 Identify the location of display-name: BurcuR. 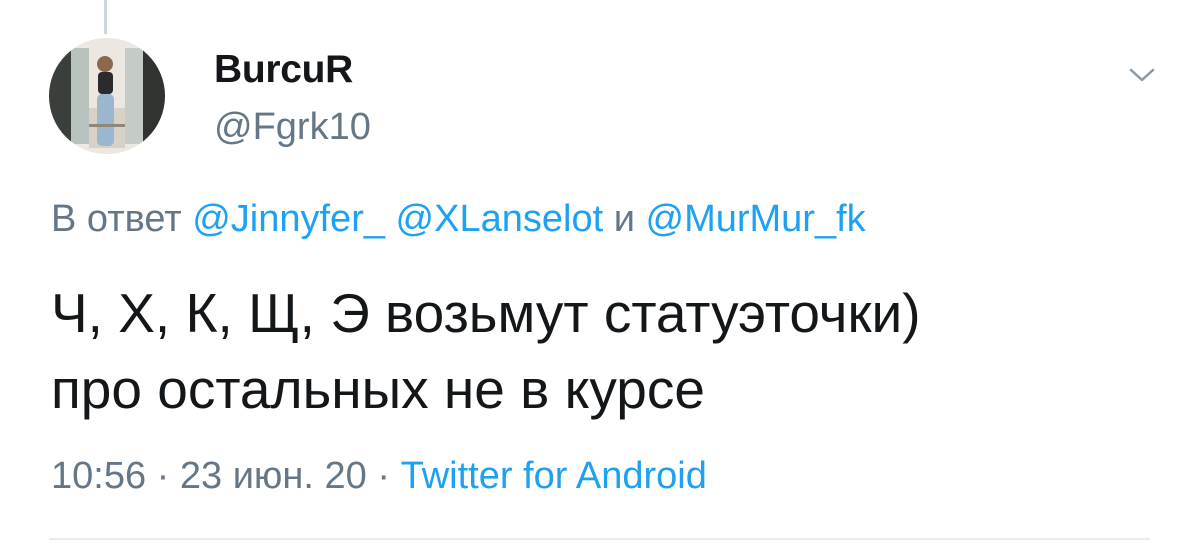
(283, 70).